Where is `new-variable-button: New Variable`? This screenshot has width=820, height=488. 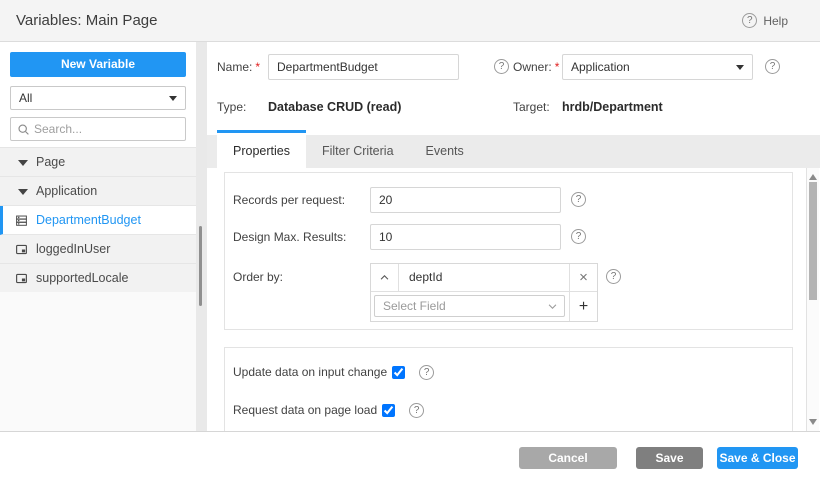 new-variable-button: New Variable is located at coordinates (98, 64).